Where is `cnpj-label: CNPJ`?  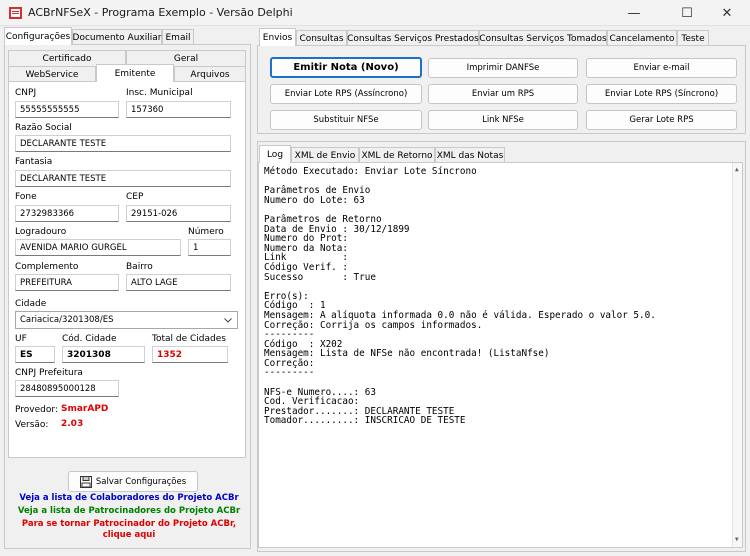
cnpj-label: CNPJ is located at coordinates (26, 93).